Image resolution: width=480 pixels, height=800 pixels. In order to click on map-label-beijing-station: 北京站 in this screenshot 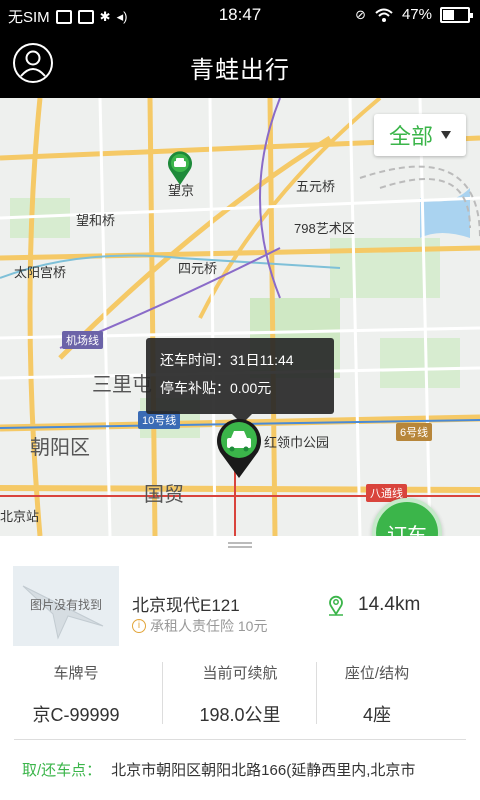, I will do `click(20, 516)`.